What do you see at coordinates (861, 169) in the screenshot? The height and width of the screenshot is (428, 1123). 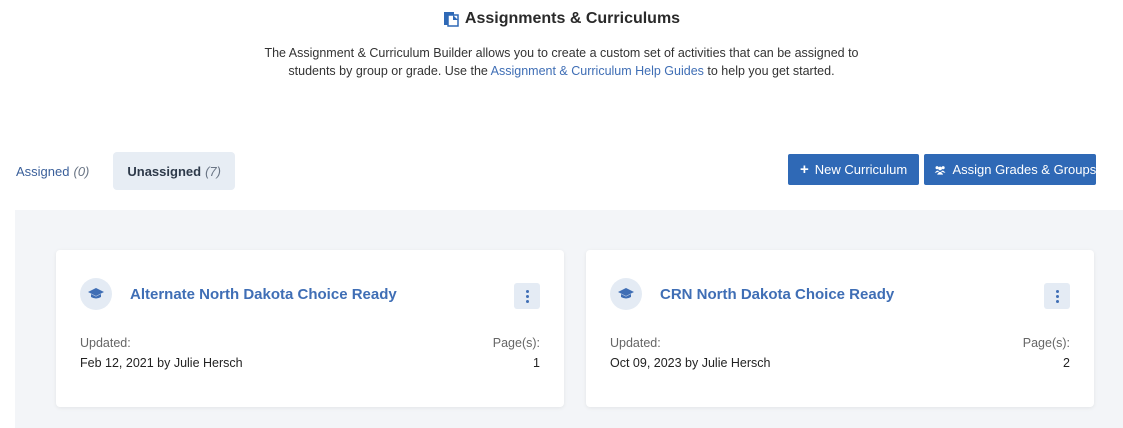 I see `new-curriculum-label: New Curriculum` at bounding box center [861, 169].